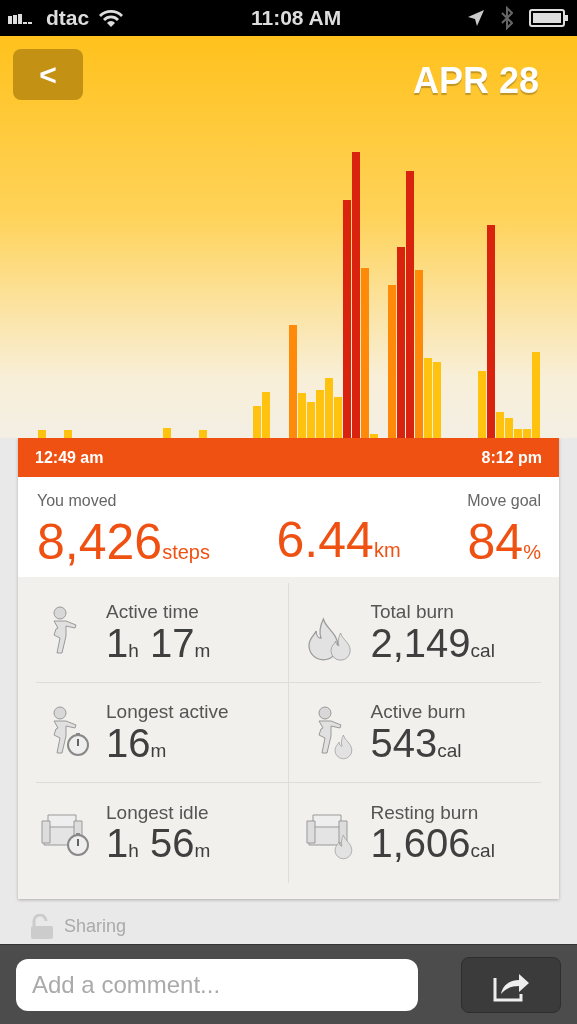 Image resolution: width=577 pixels, height=1024 pixels. What do you see at coordinates (432, 843) in the screenshot?
I see `stat-value: 1,606cal` at bounding box center [432, 843].